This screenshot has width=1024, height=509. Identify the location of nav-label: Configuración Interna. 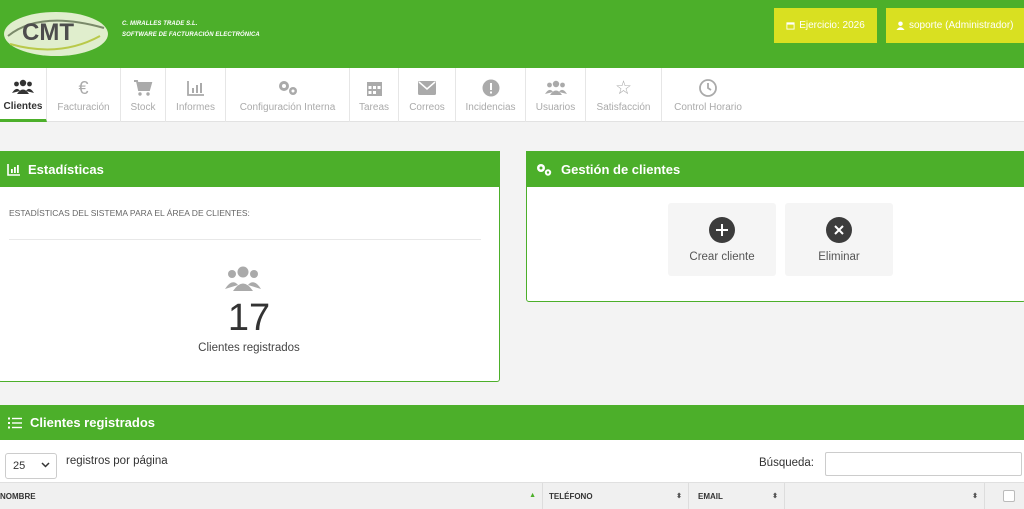
(287, 107).